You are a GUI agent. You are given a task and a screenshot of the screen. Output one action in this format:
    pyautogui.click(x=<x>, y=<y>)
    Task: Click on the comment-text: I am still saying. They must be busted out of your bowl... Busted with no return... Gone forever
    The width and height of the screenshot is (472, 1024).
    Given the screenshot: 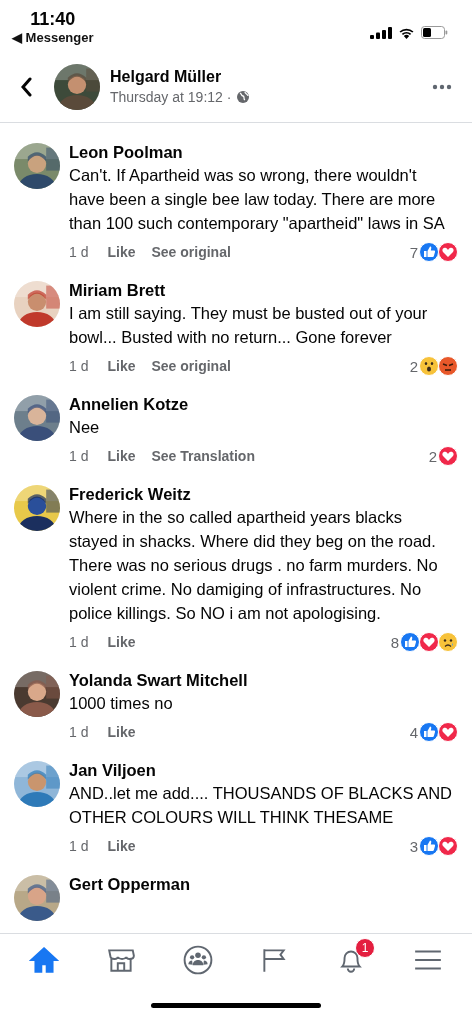 What is the action you would take?
    pyautogui.click(x=249, y=325)
    